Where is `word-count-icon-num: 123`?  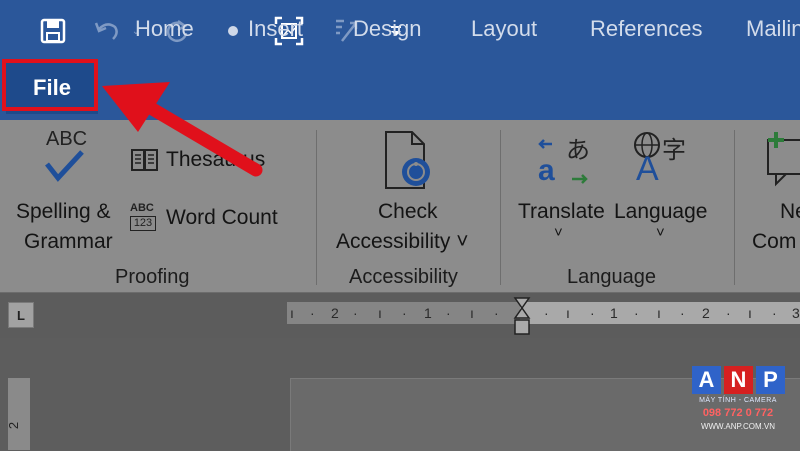
word-count-icon-num: 123 is located at coordinates (143, 223).